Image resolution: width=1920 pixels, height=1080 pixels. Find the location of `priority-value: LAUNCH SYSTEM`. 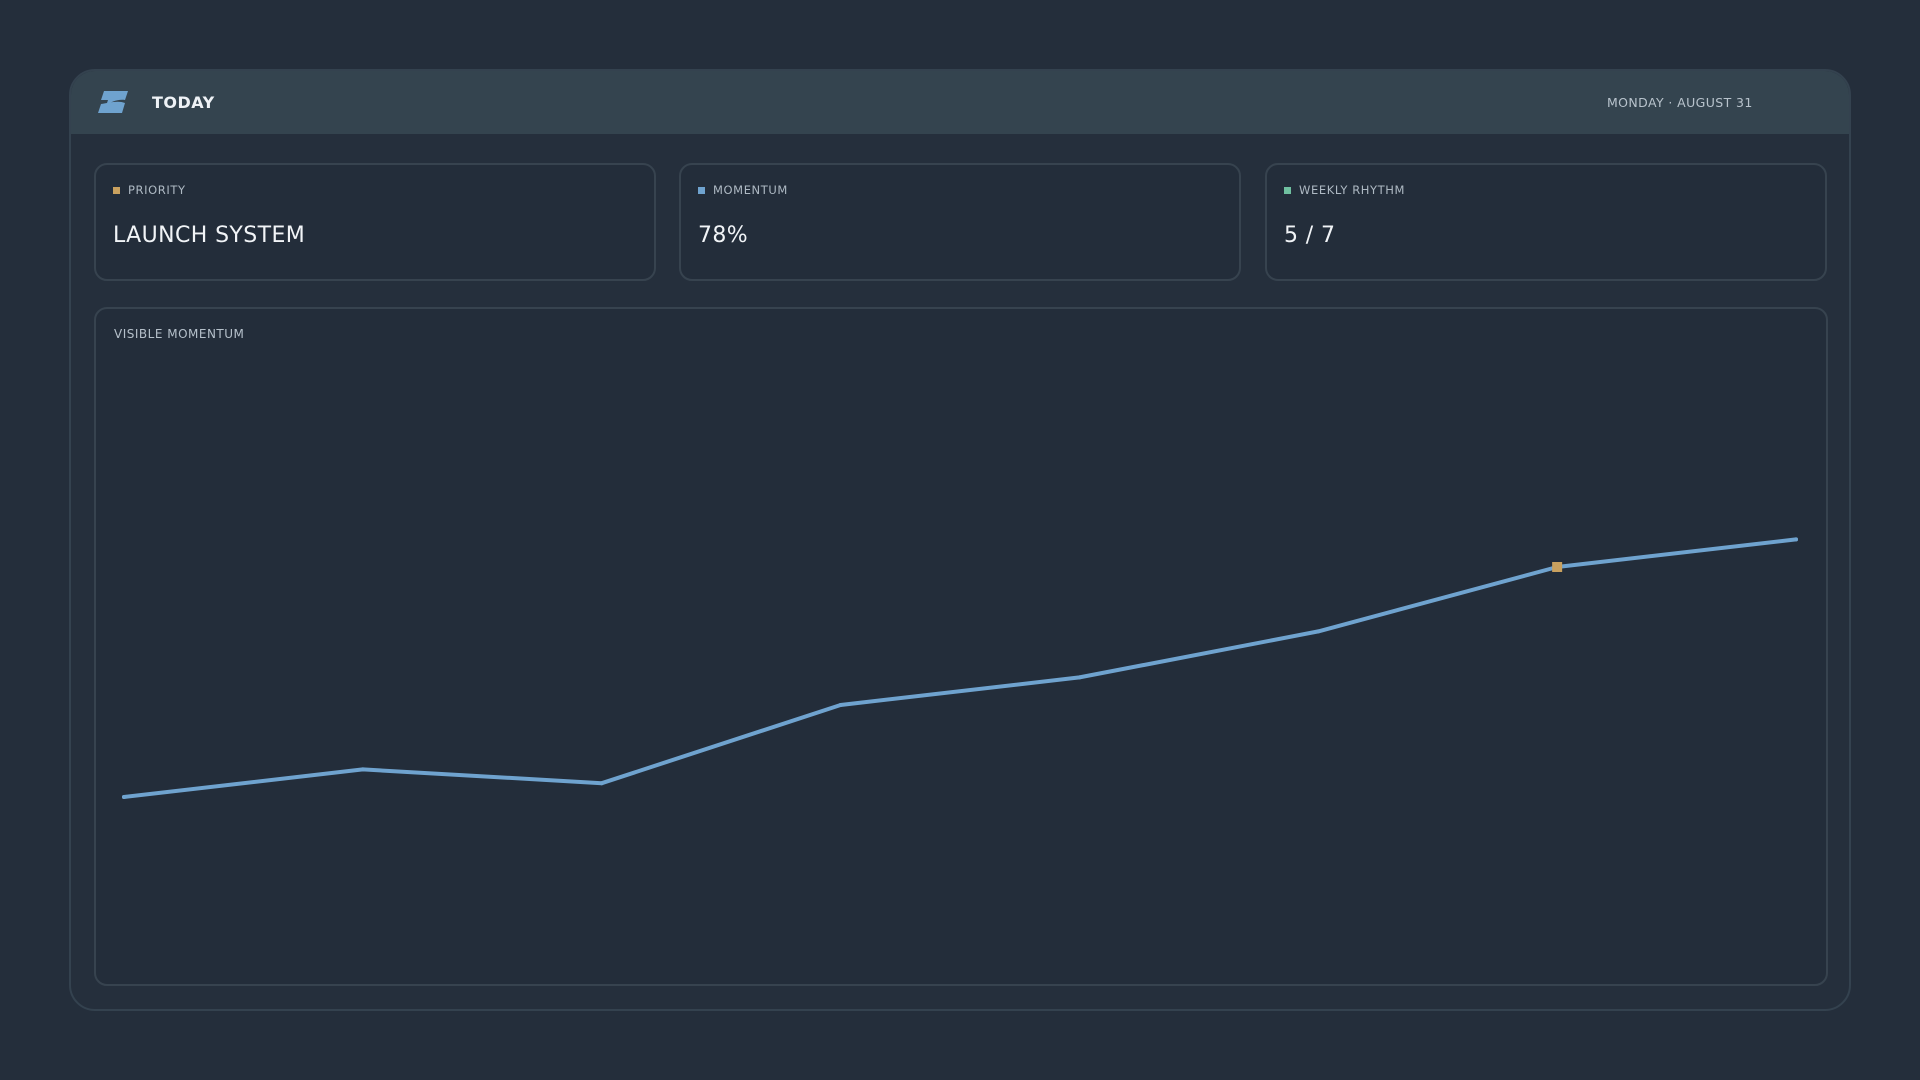

priority-value: LAUNCH SYSTEM is located at coordinates (209, 235).